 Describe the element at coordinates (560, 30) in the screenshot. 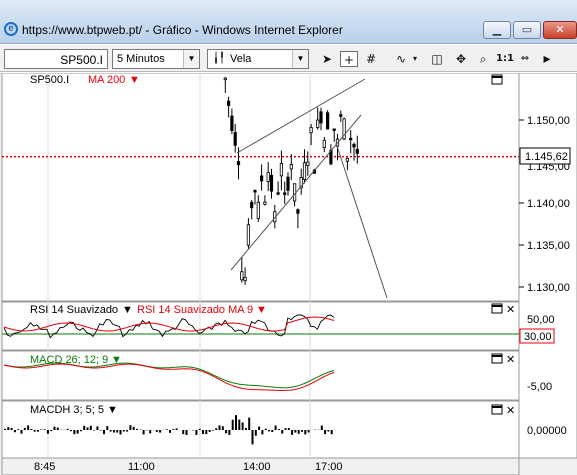

I see `close-button: ✕` at that location.